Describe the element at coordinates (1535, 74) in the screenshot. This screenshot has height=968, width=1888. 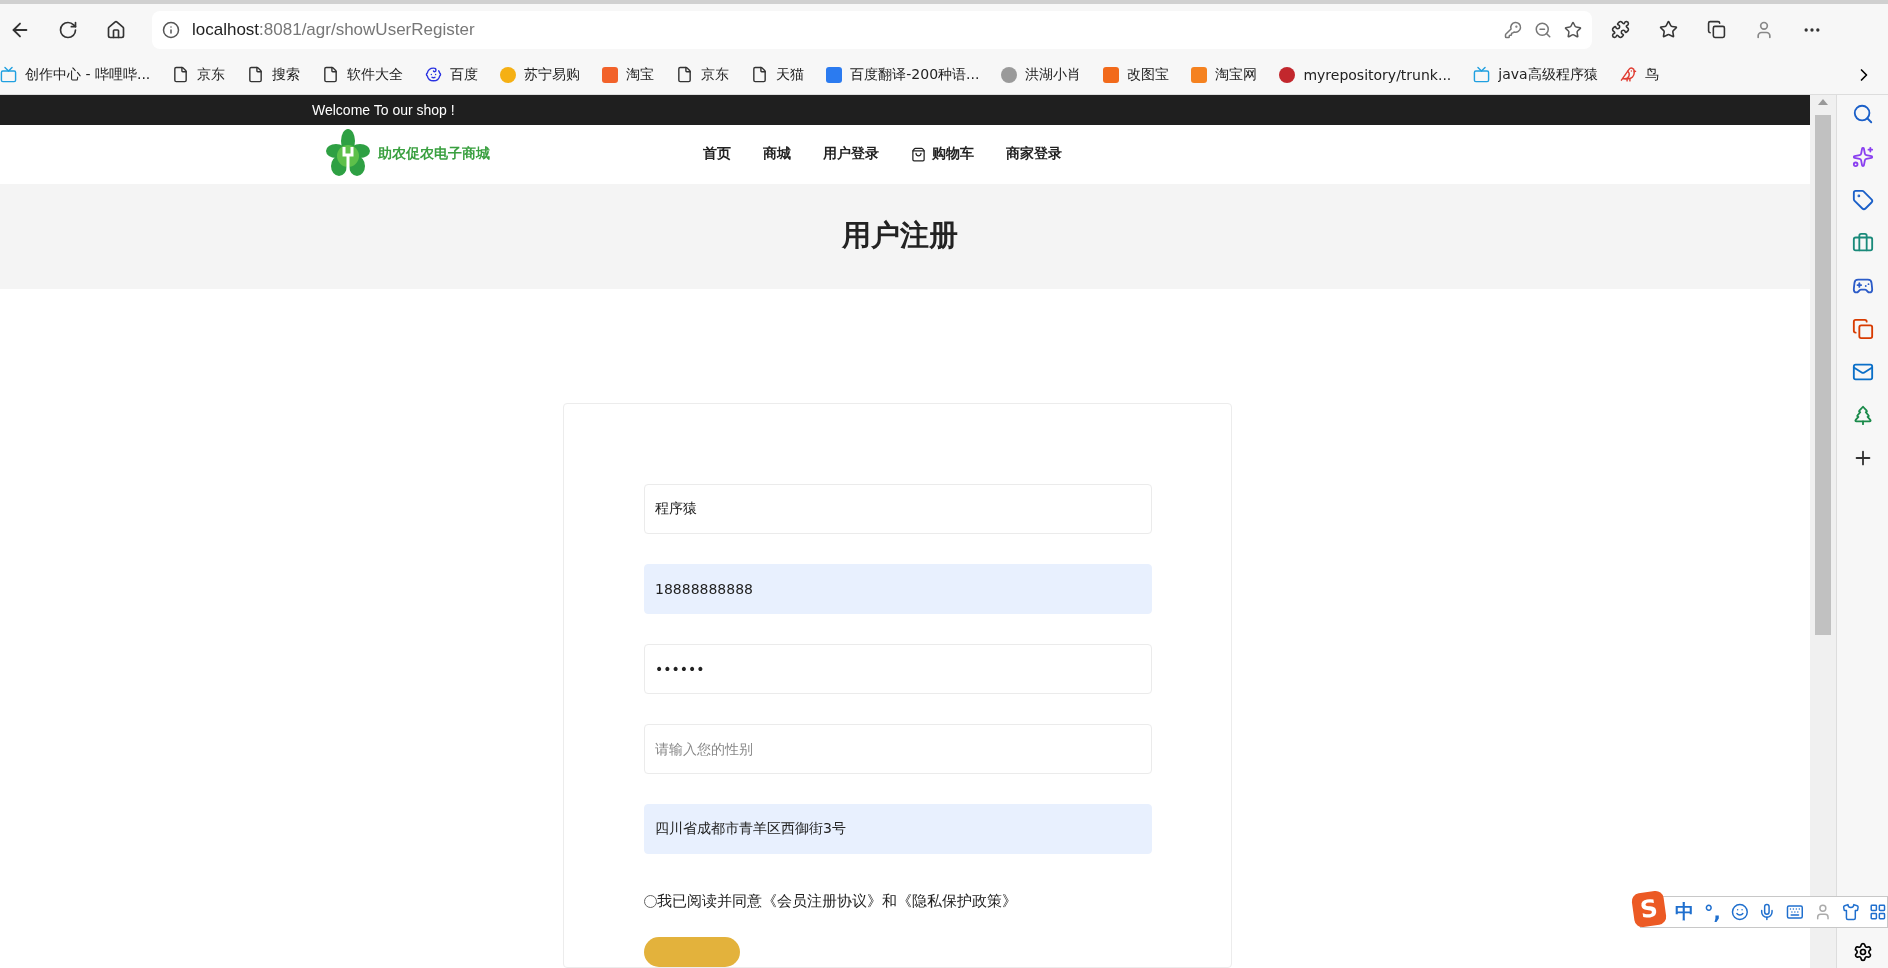
I see `bookmark: java高级程序猿` at that location.